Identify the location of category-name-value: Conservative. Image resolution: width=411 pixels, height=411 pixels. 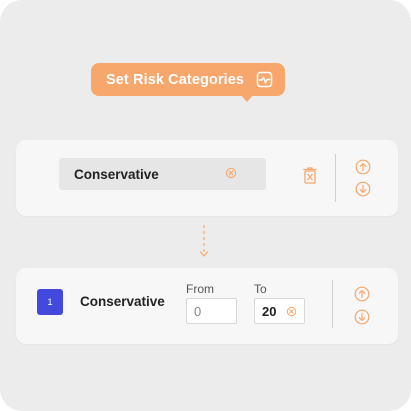
(116, 174).